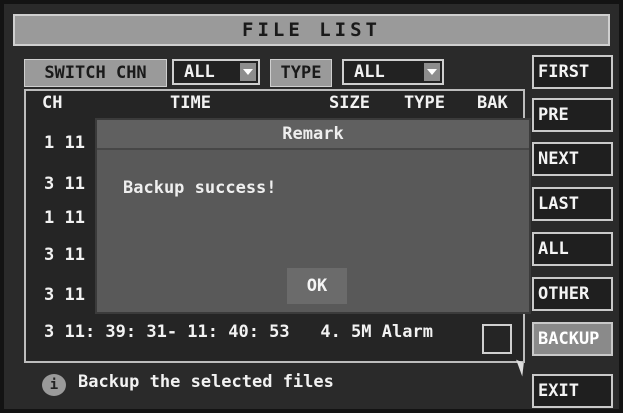 The image size is (623, 413). What do you see at coordinates (572, 115) in the screenshot?
I see `previous-button: PRE` at bounding box center [572, 115].